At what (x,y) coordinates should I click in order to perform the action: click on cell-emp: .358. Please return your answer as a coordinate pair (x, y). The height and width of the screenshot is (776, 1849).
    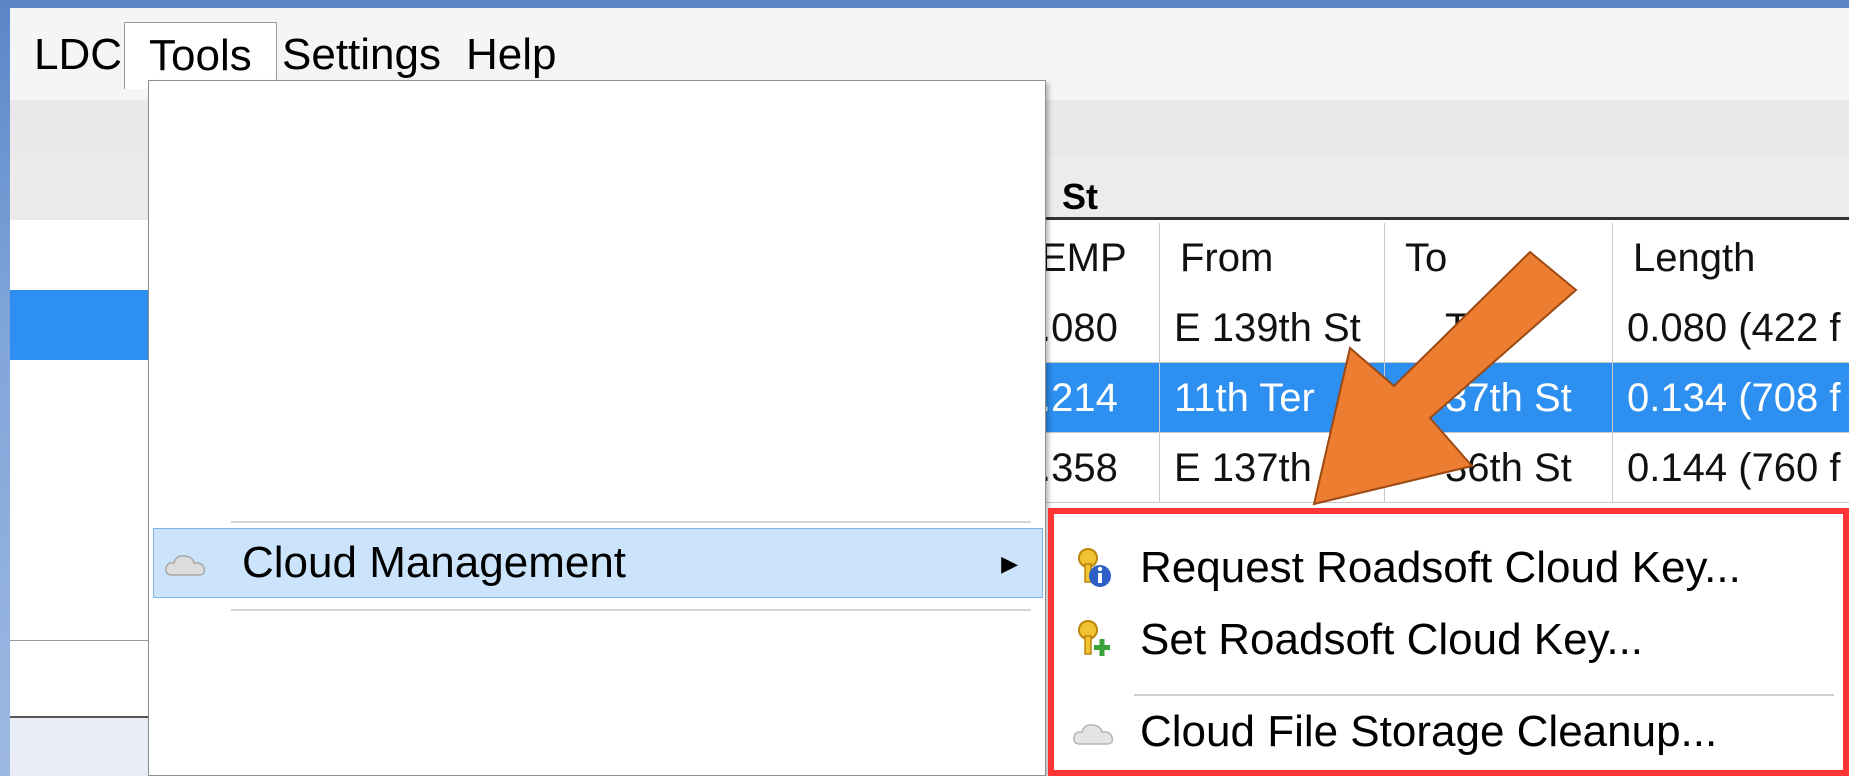
    Looking at the image, I should click on (1100, 468).